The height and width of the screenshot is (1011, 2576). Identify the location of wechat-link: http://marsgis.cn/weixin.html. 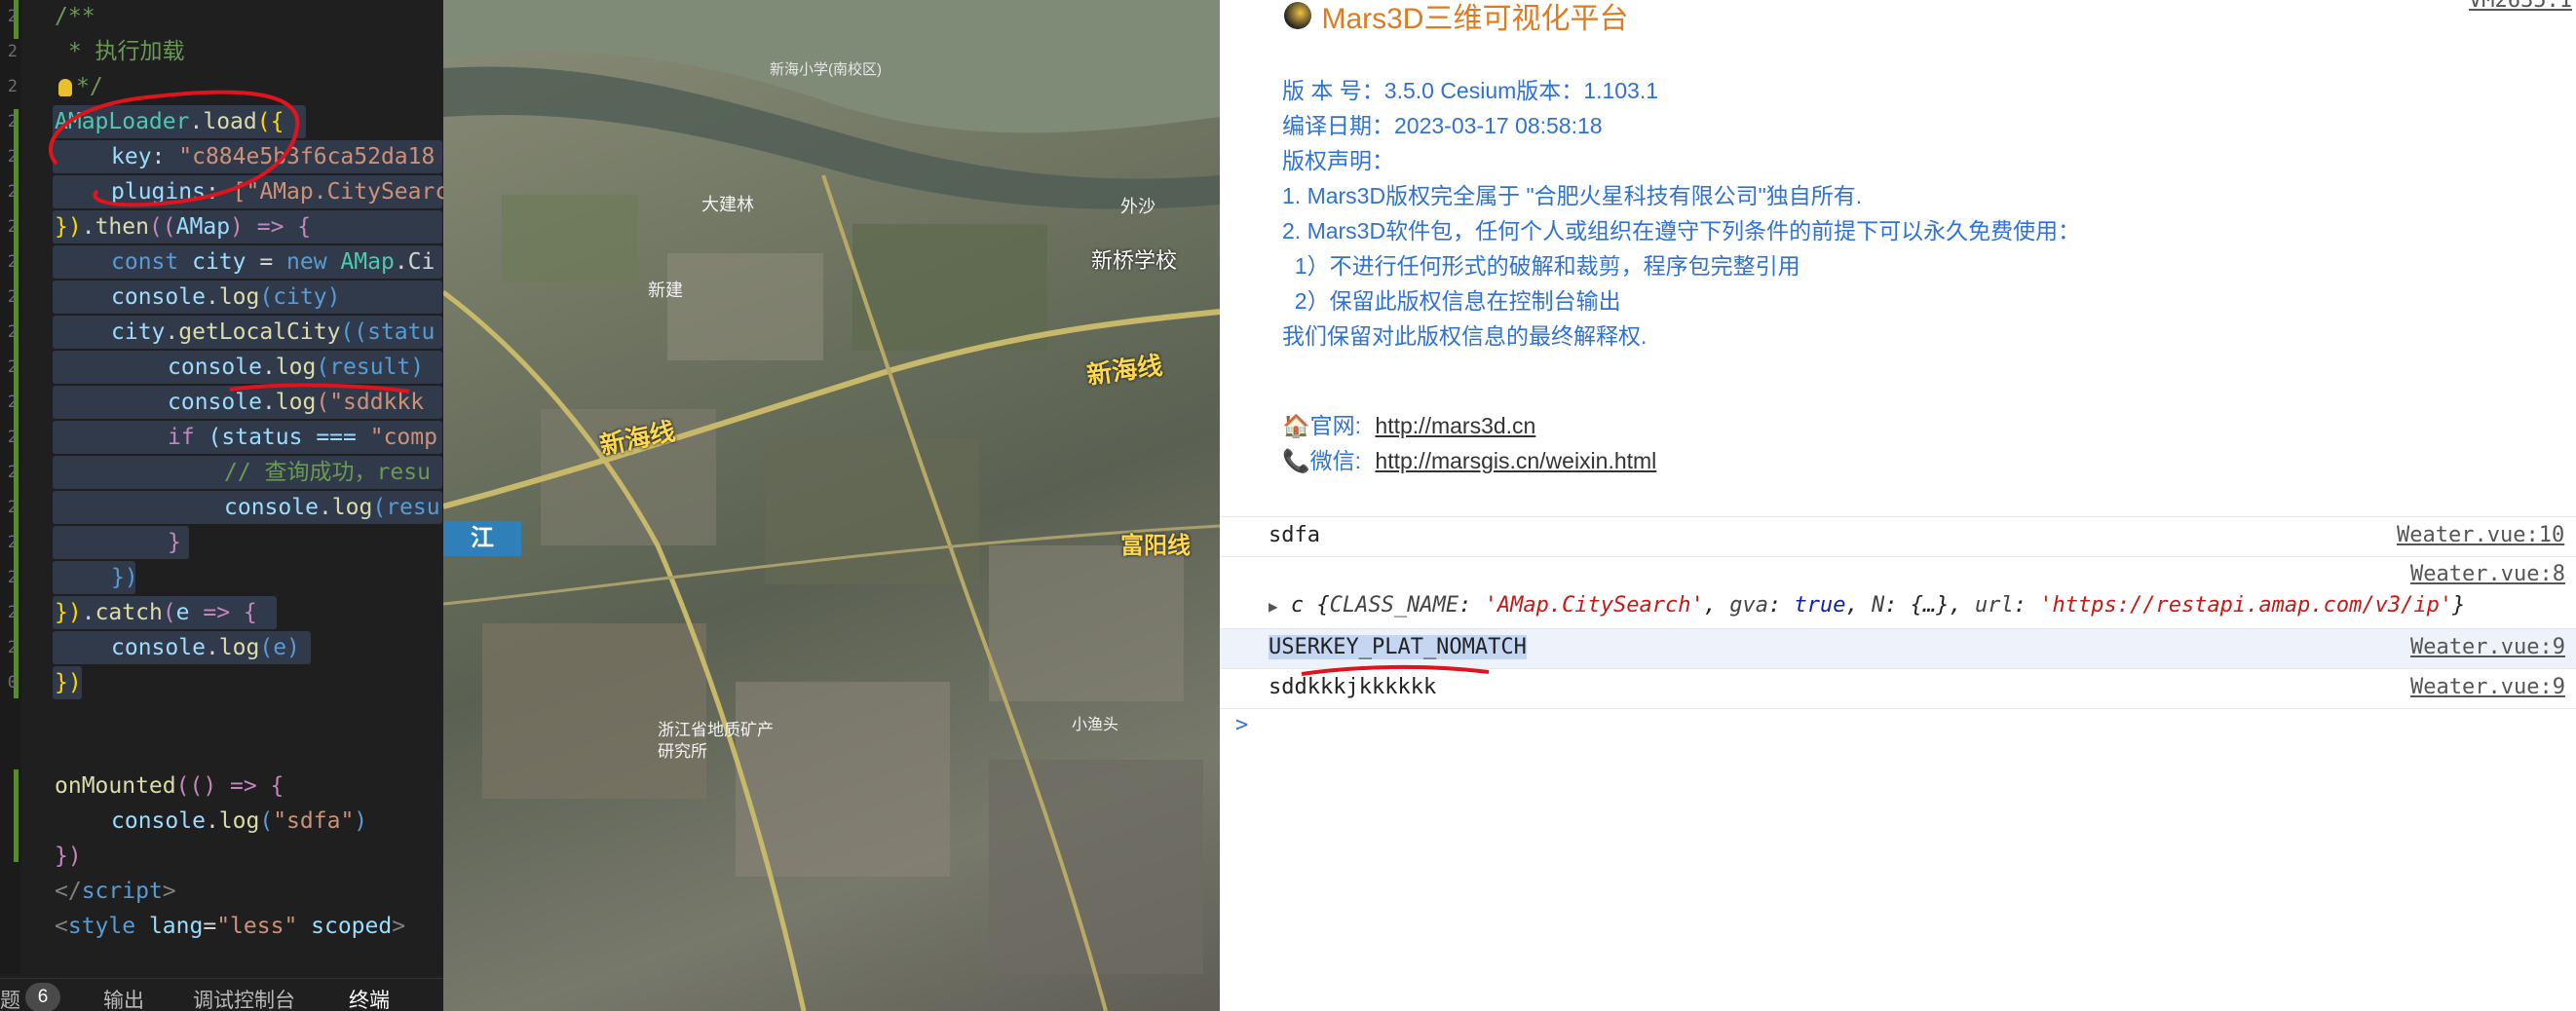
(1515, 460).